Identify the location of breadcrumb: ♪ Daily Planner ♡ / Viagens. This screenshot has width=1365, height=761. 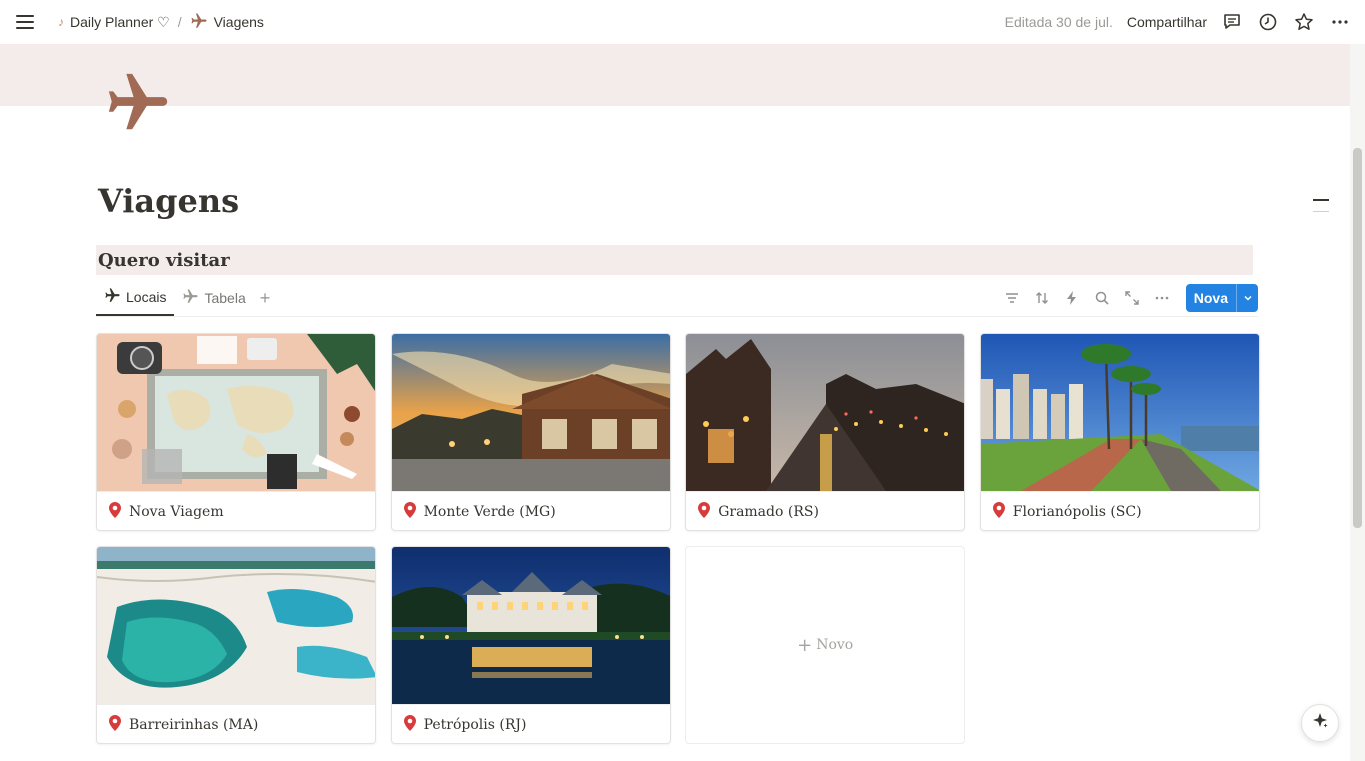
(161, 22).